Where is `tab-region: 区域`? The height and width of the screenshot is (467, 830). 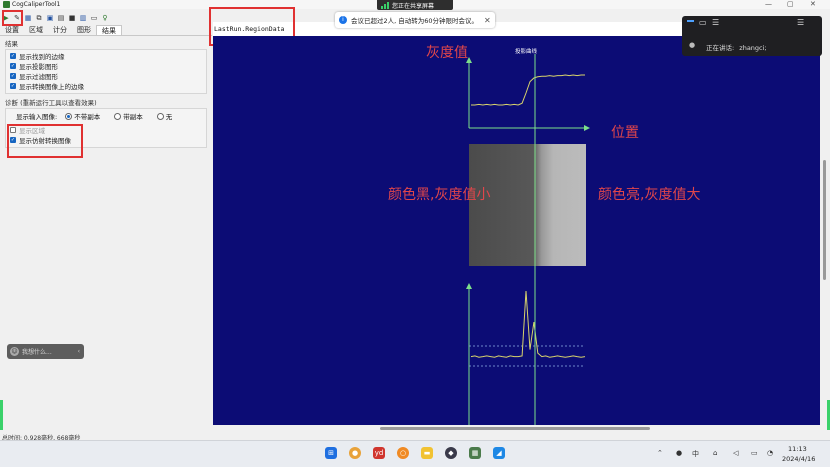 tab-region: 区域 is located at coordinates (36, 30).